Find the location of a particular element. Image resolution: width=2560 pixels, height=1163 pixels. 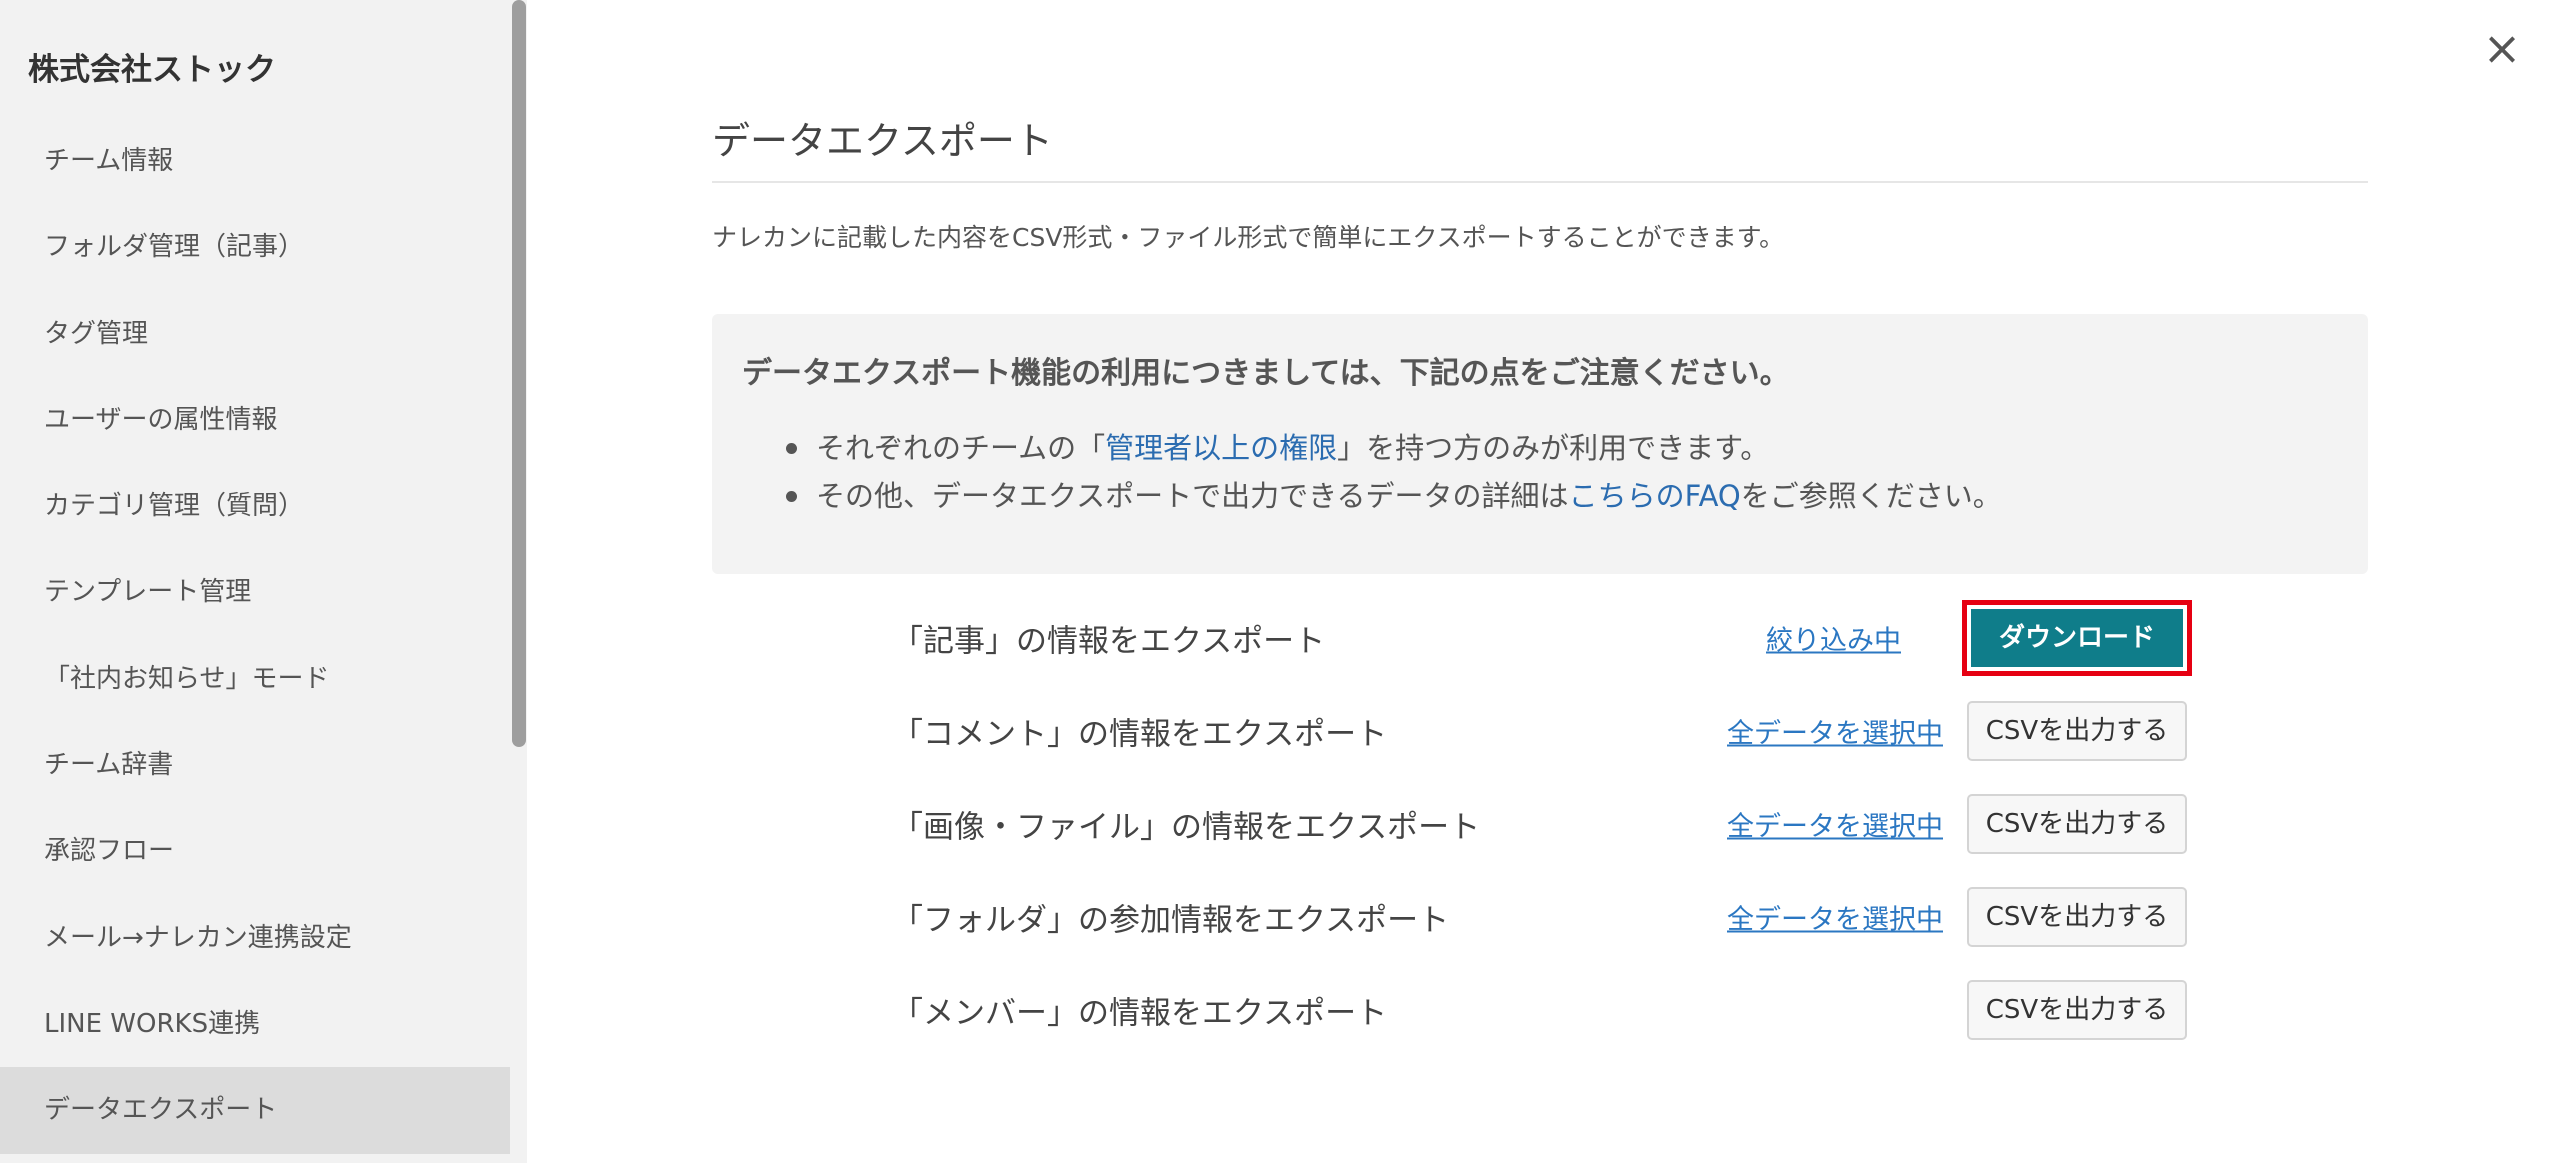

sidebar-item-team-dictionary: チーム辞書 is located at coordinates (255, 765).